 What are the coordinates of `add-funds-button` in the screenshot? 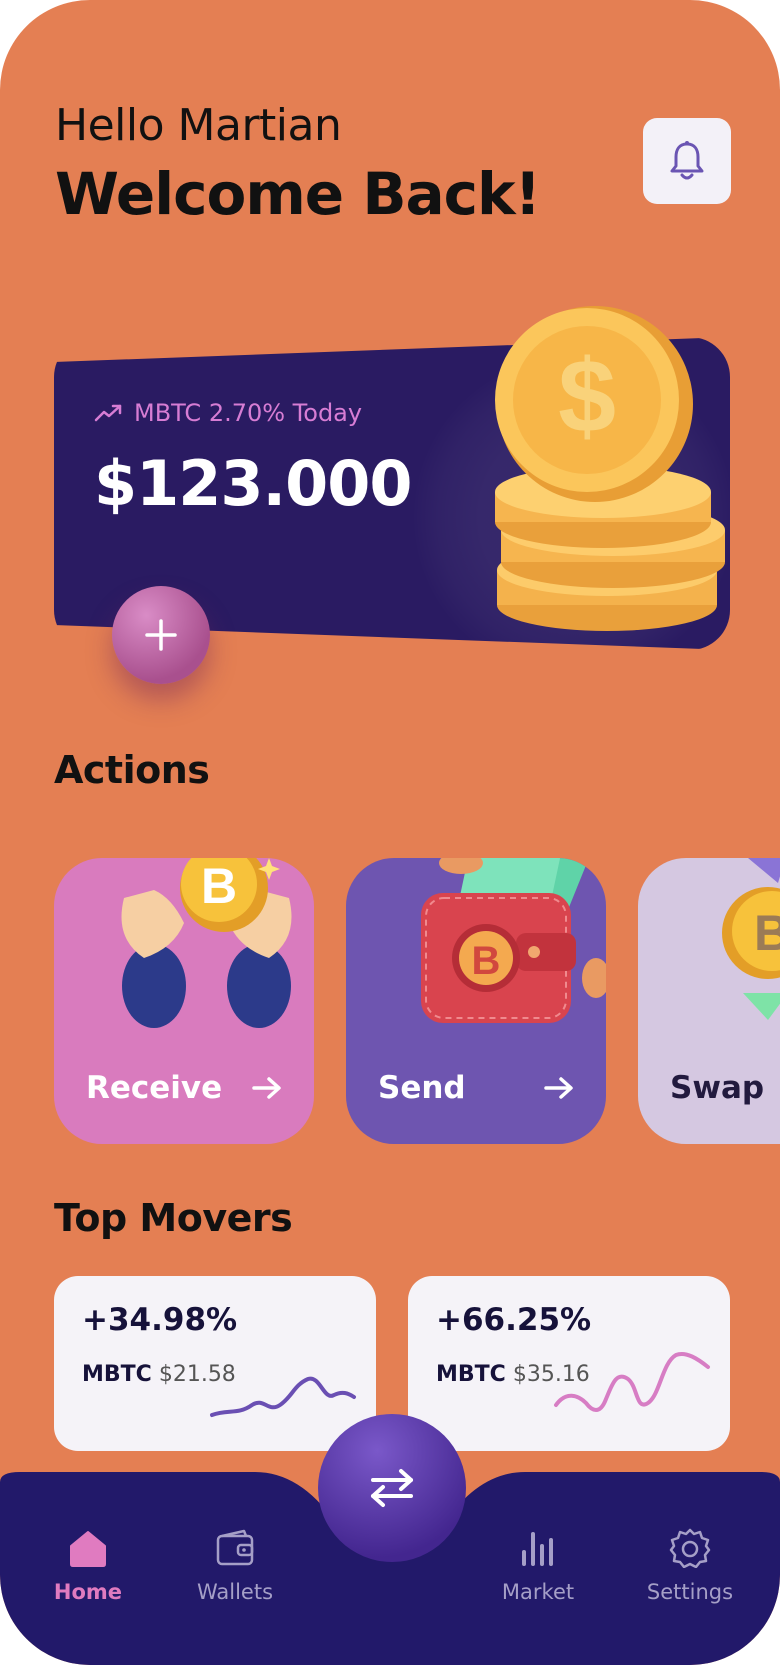 It's located at (161, 635).